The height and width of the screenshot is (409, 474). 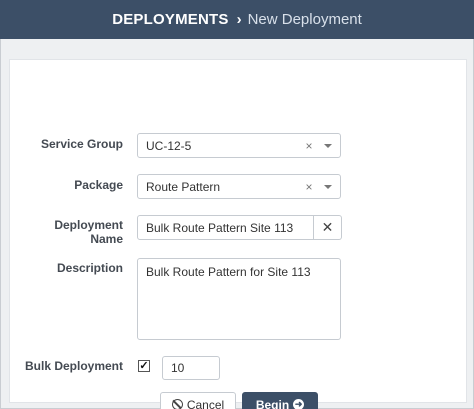 I want to click on deployment-name-input: Bulk Route Pattern Site 113, so click(x=225, y=227).